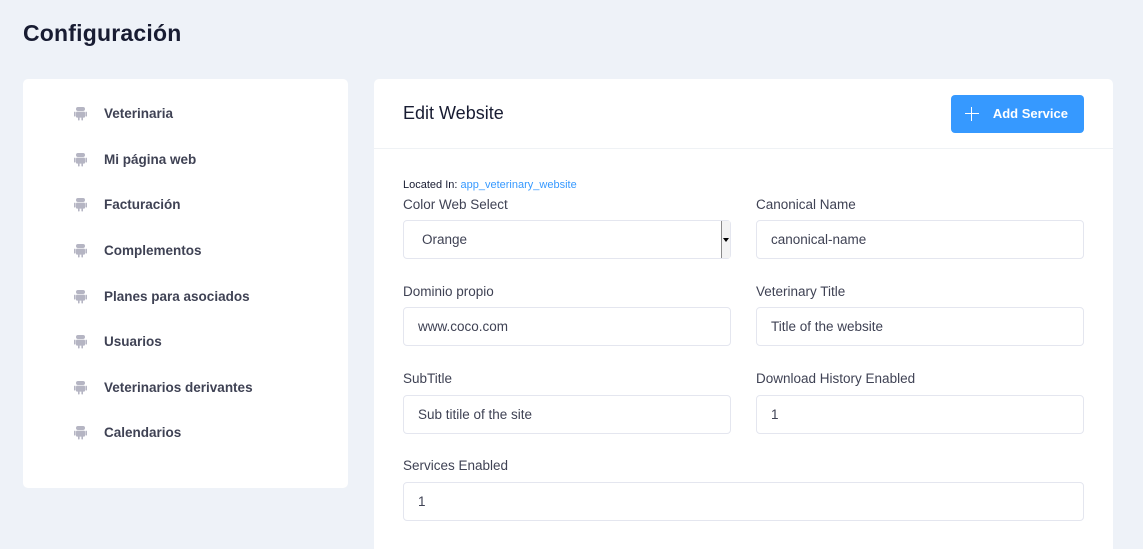 The image size is (1143, 549). I want to click on add-service-label: Add Service, so click(1030, 113).